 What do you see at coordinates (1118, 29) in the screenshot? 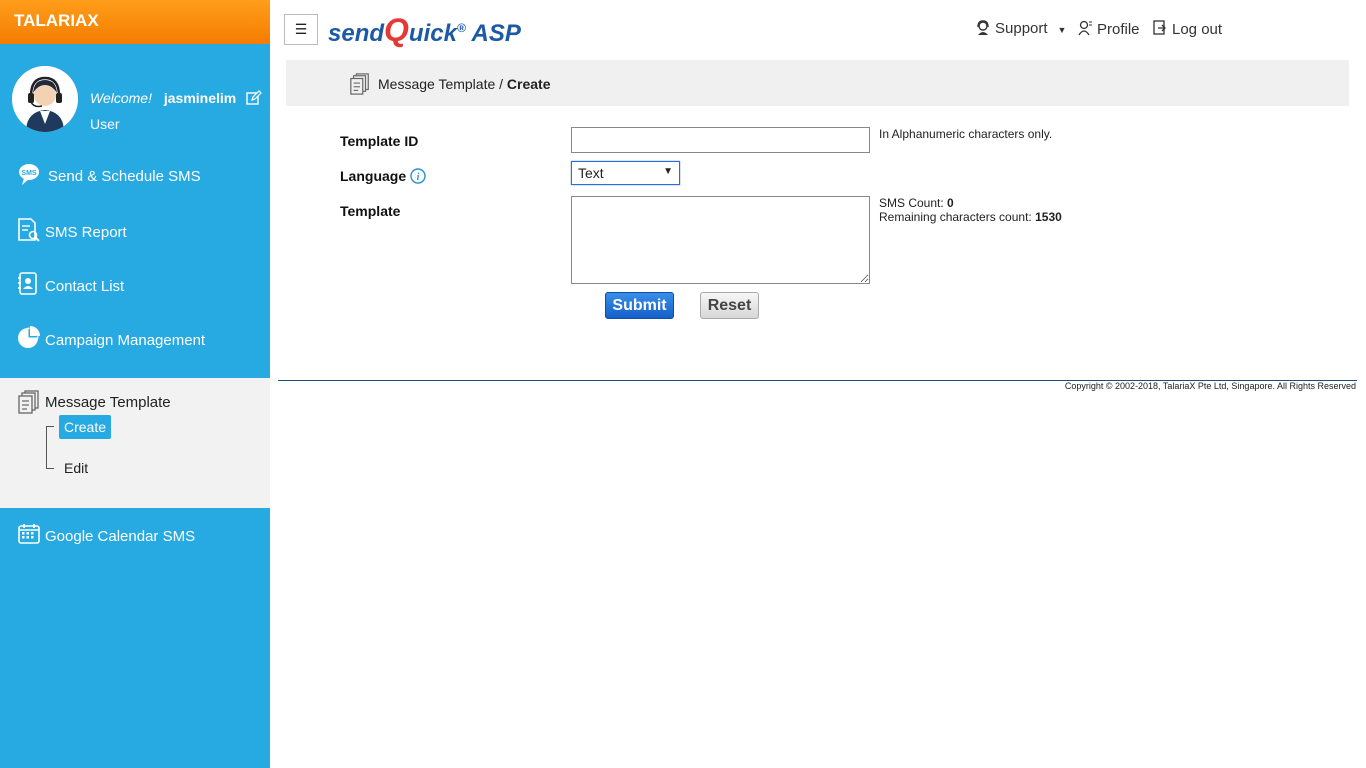
I see `profile-label: Profile` at bounding box center [1118, 29].